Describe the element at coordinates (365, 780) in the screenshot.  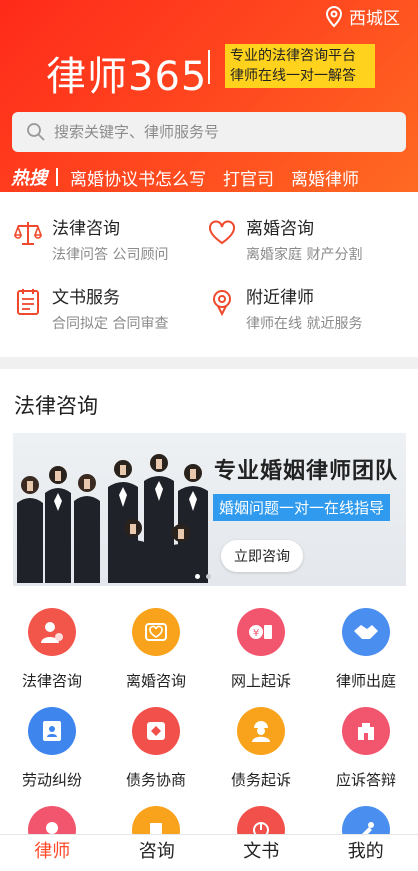
I see `grid-label: 应诉答辩` at that location.